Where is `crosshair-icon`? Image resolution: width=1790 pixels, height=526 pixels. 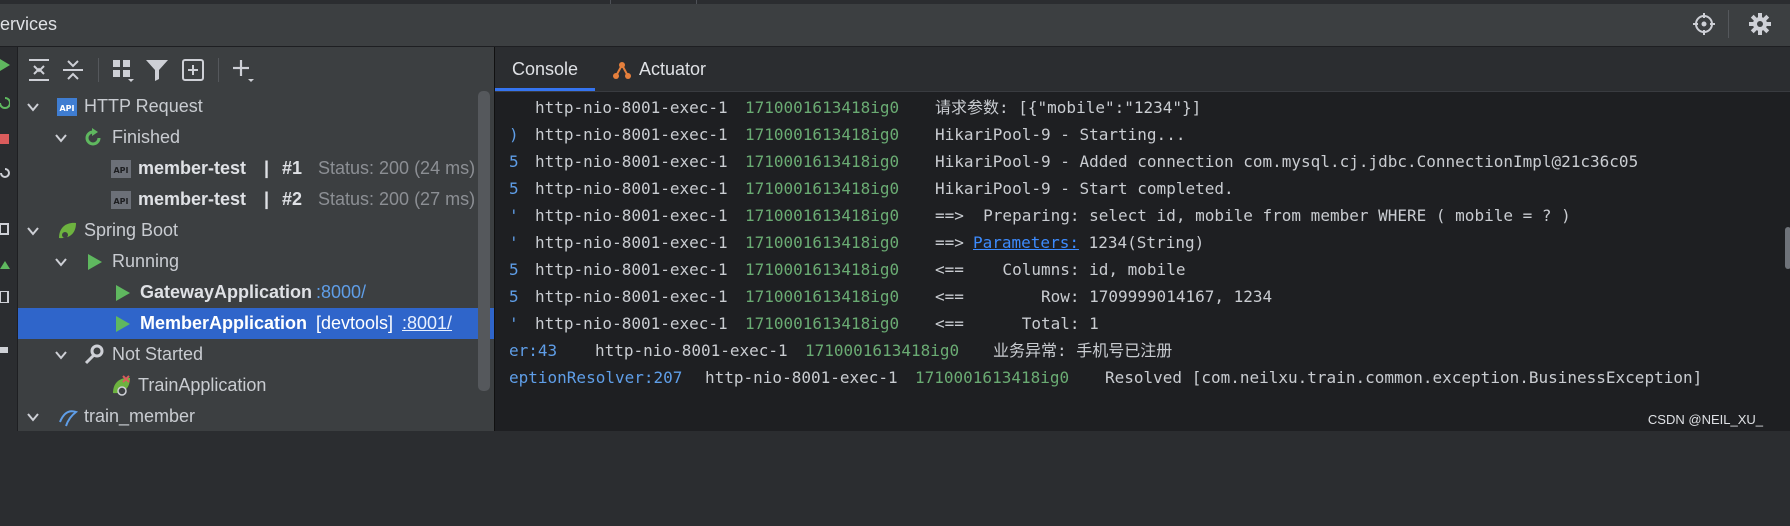 crosshair-icon is located at coordinates (1704, 24).